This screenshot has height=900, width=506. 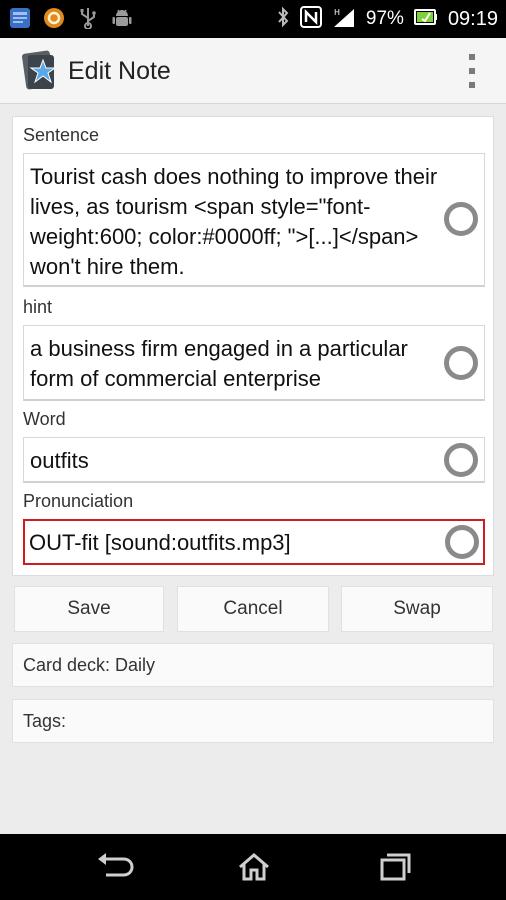 I want to click on navigation-bar, so click(x=253, y=867).